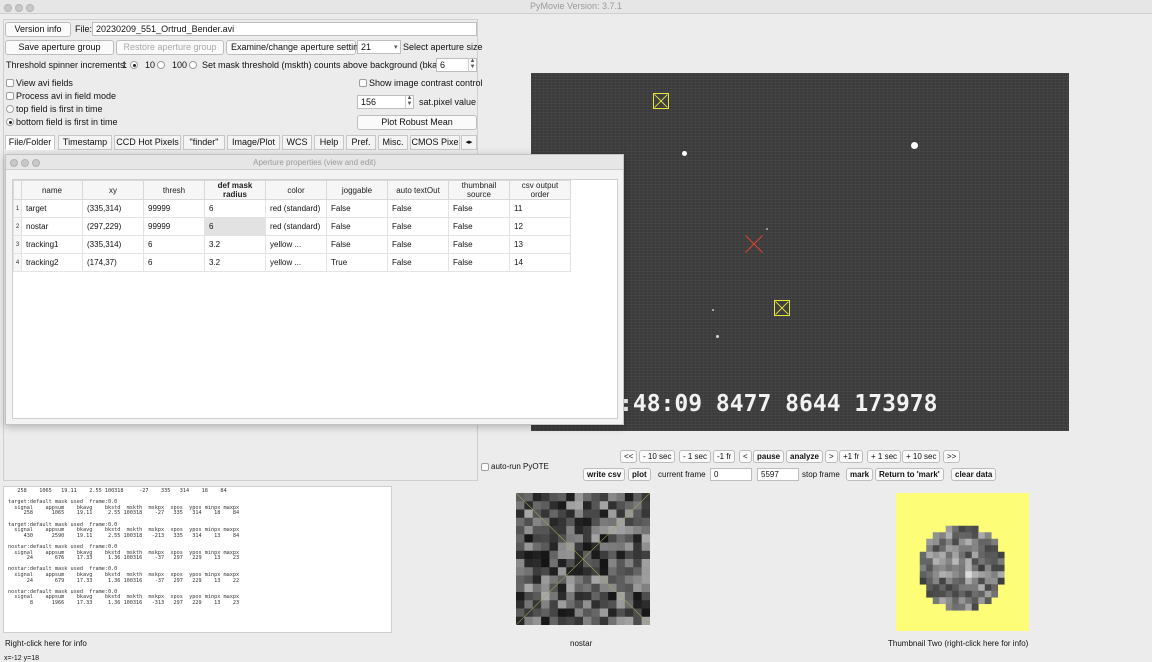 The width and height of the screenshot is (1152, 662). What do you see at coordinates (52, 262) in the screenshot?
I see `cell-name: tracking2` at bounding box center [52, 262].